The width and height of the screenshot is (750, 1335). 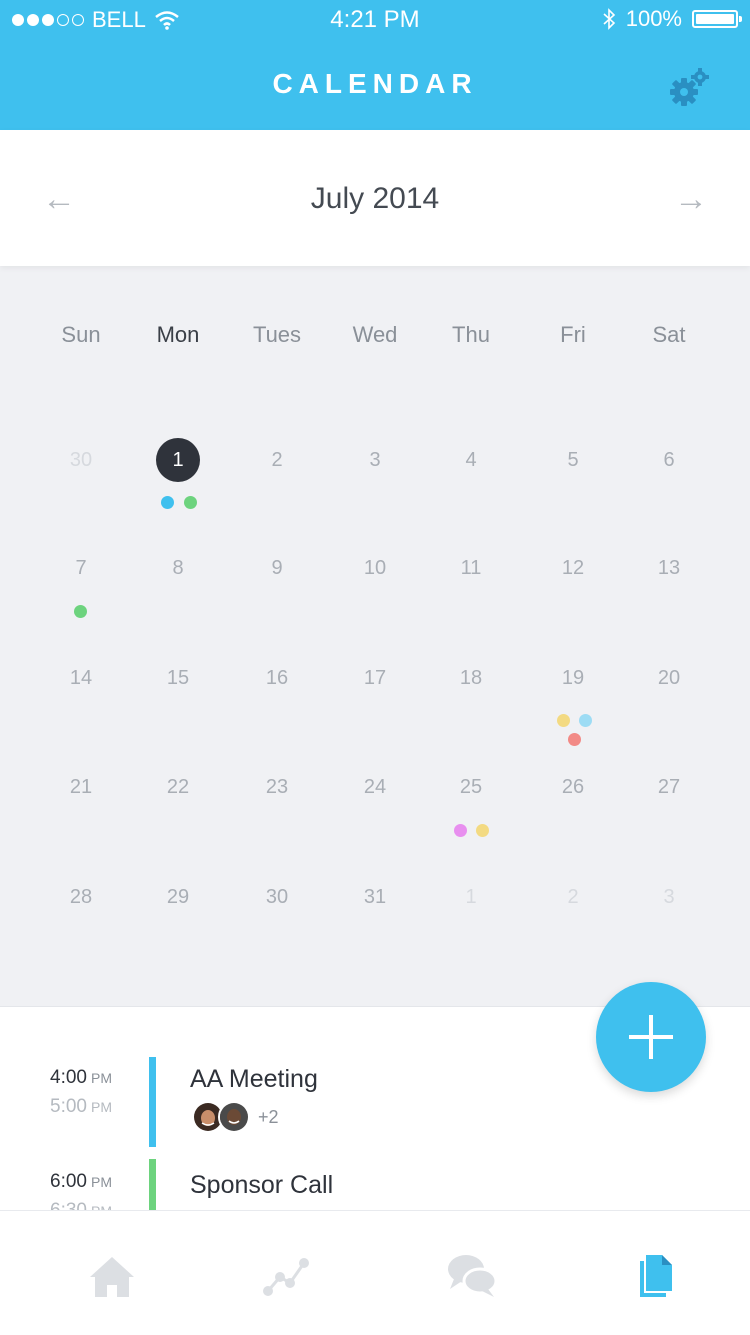 I want to click on calendar-day: 31, so click(x=375, y=897).